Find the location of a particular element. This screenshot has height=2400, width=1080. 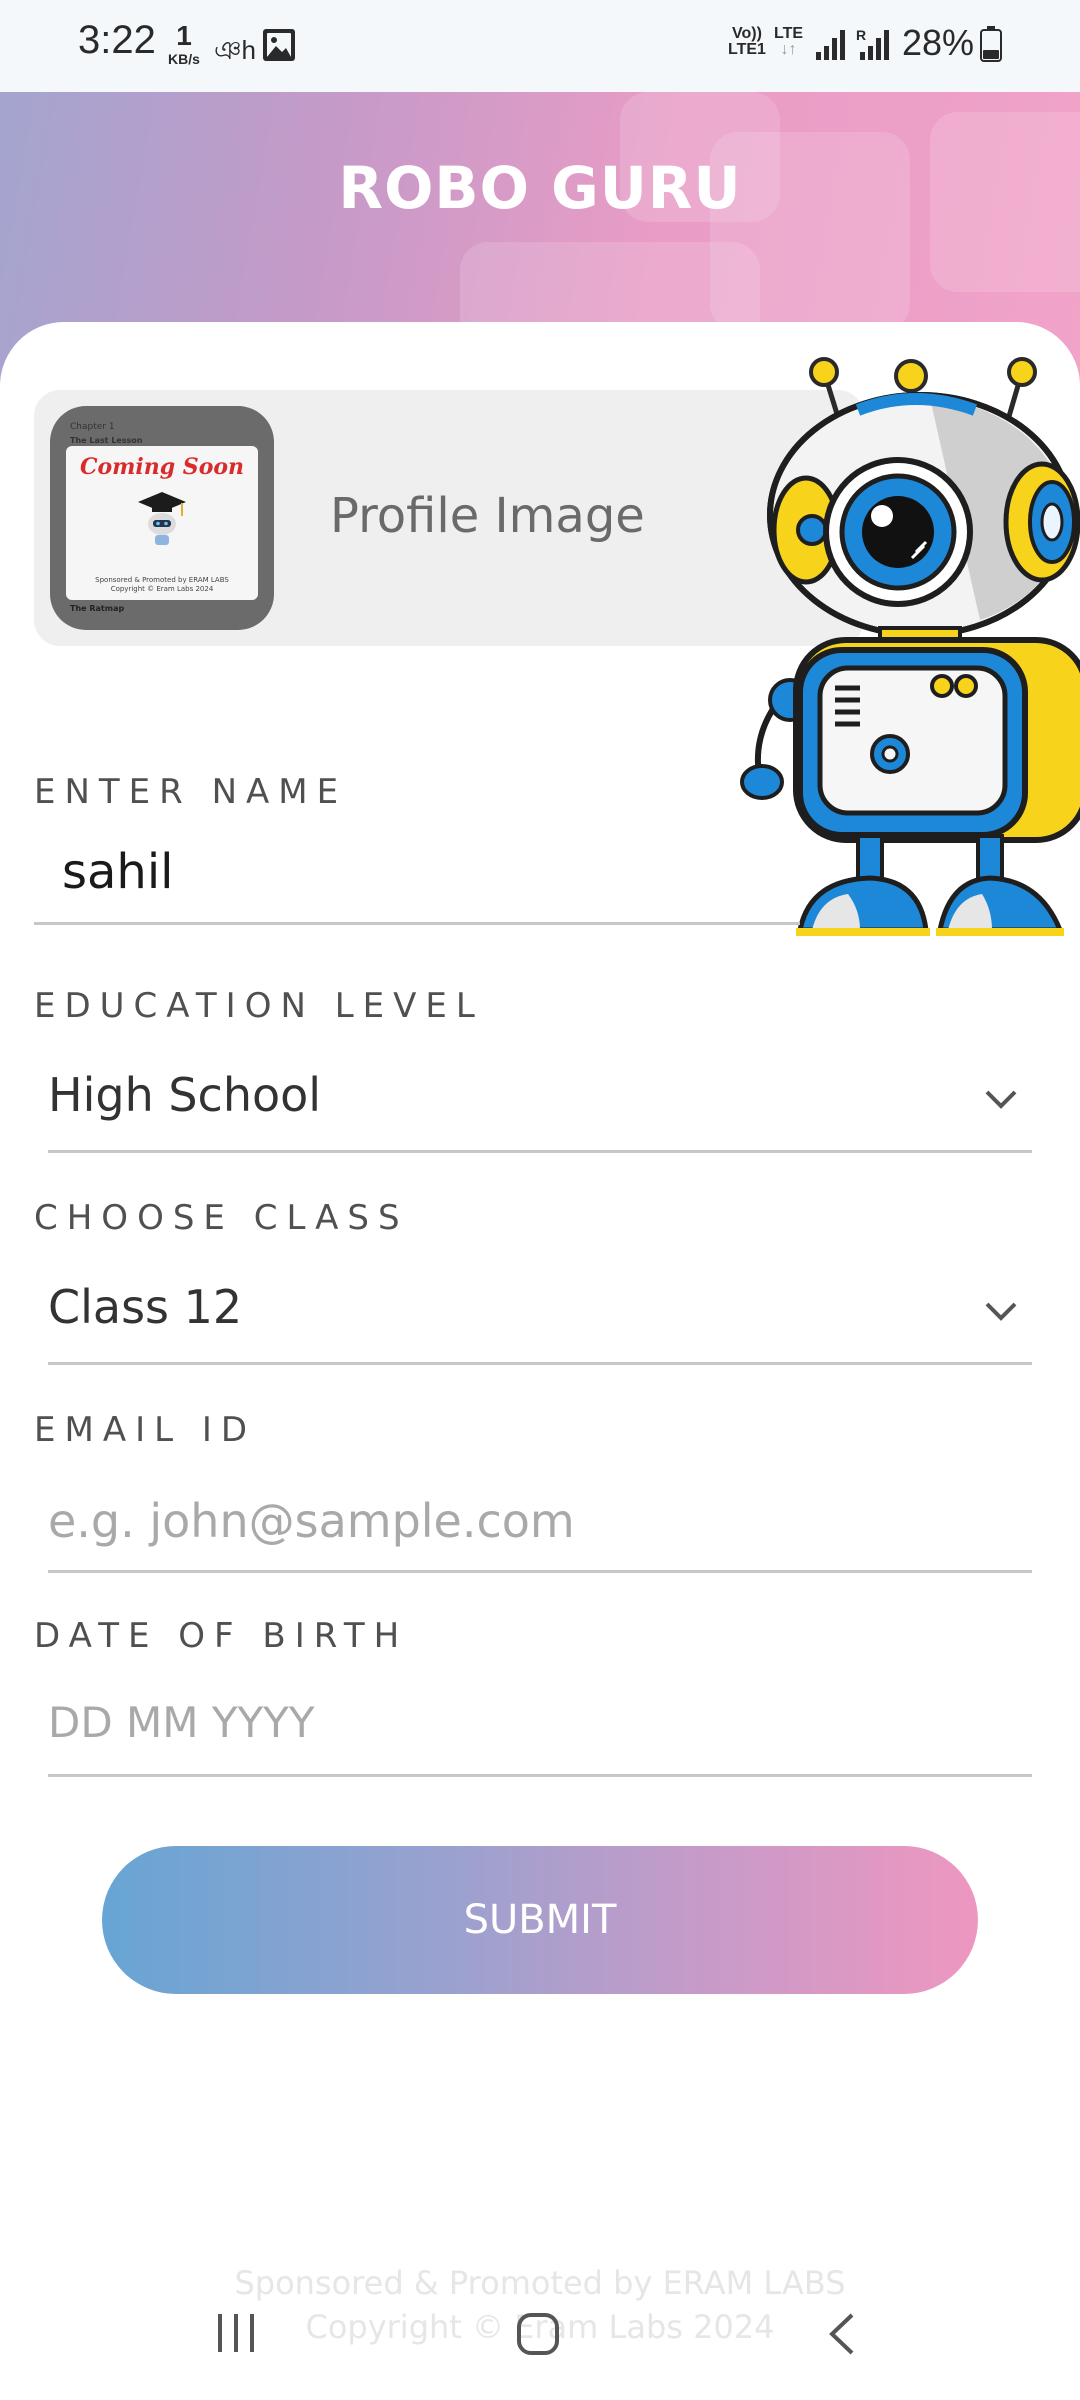

signal-icon is located at coordinates (832, 47).